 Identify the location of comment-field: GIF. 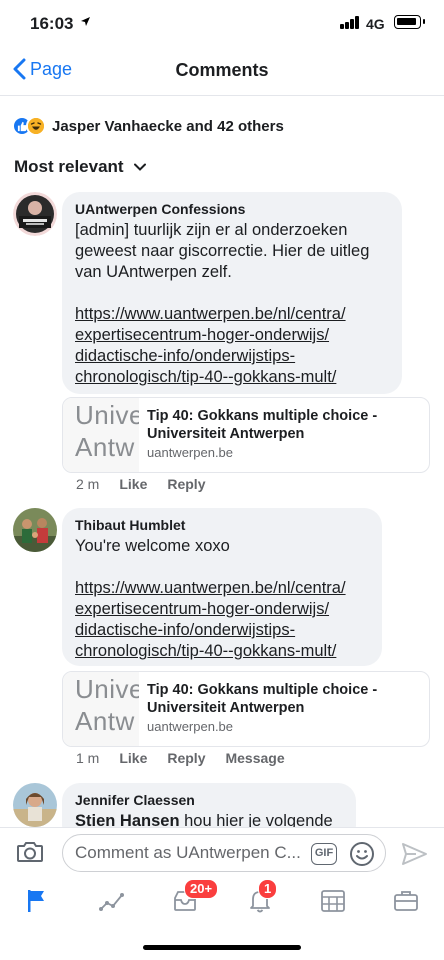
(224, 853).